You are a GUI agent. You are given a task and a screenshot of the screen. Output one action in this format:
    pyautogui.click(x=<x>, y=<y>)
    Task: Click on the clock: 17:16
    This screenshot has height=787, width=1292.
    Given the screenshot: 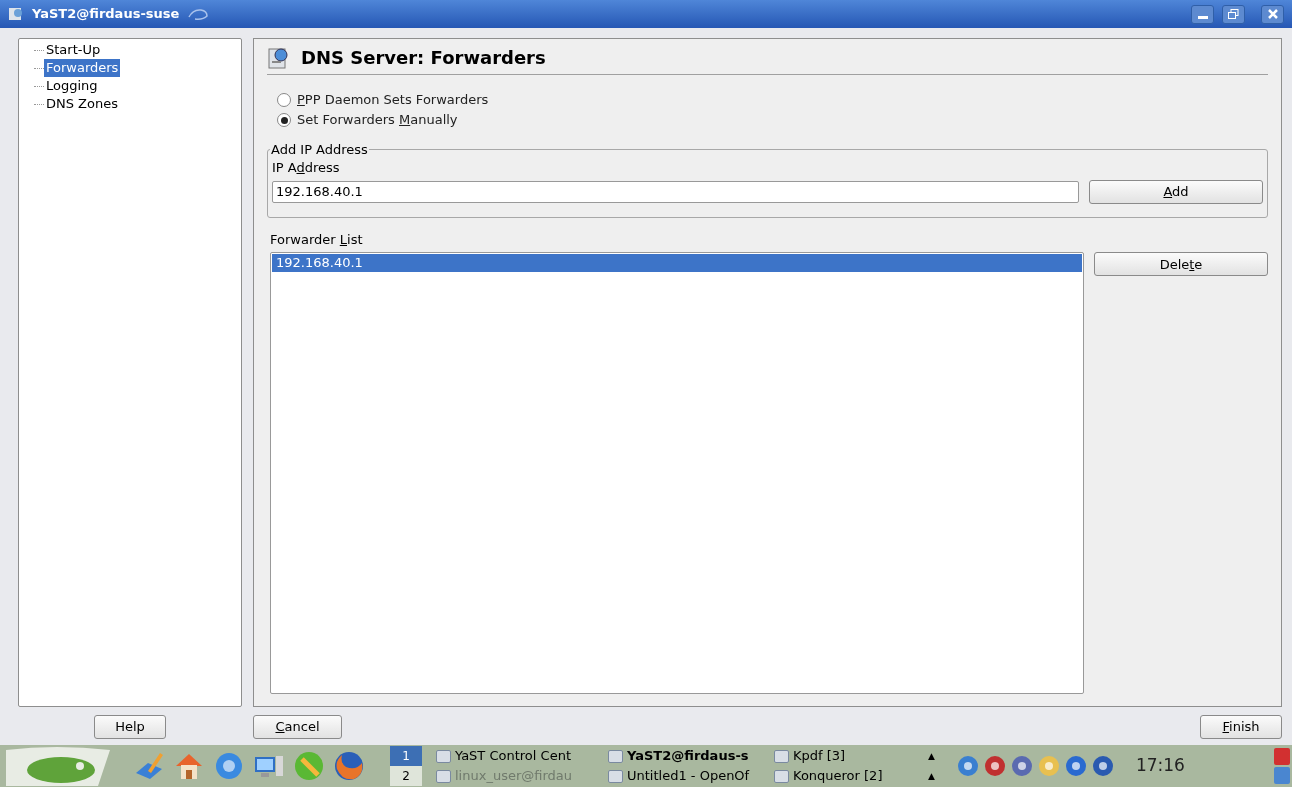 What is the action you would take?
    pyautogui.click(x=1160, y=766)
    